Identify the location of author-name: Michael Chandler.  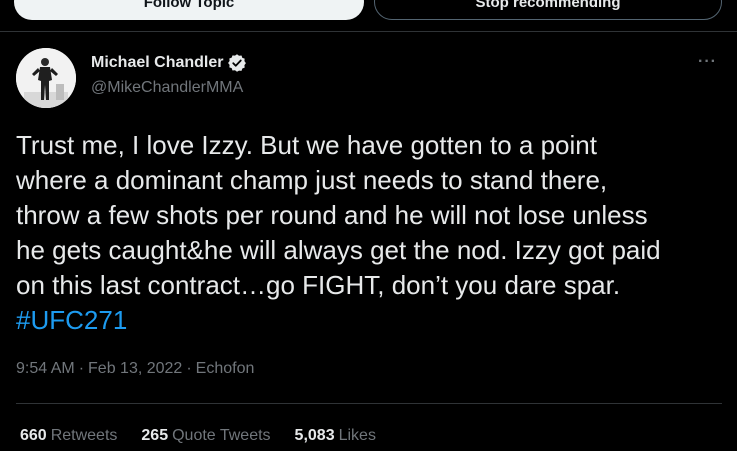
(157, 63).